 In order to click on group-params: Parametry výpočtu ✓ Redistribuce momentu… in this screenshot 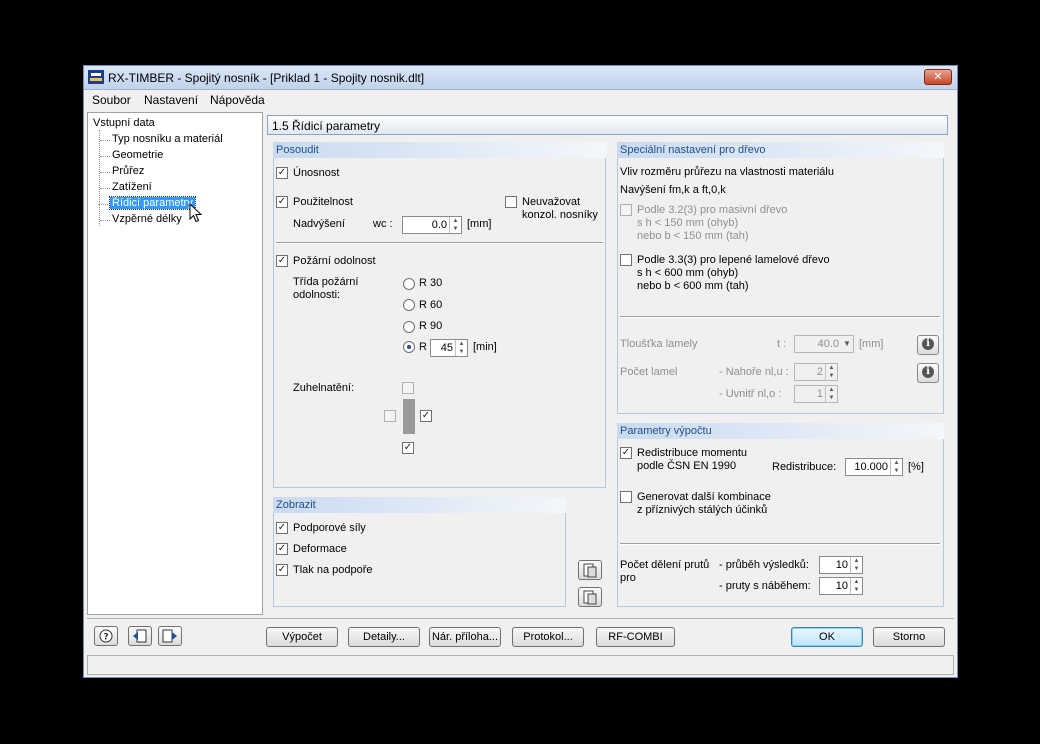, I will do `click(780, 515)`.